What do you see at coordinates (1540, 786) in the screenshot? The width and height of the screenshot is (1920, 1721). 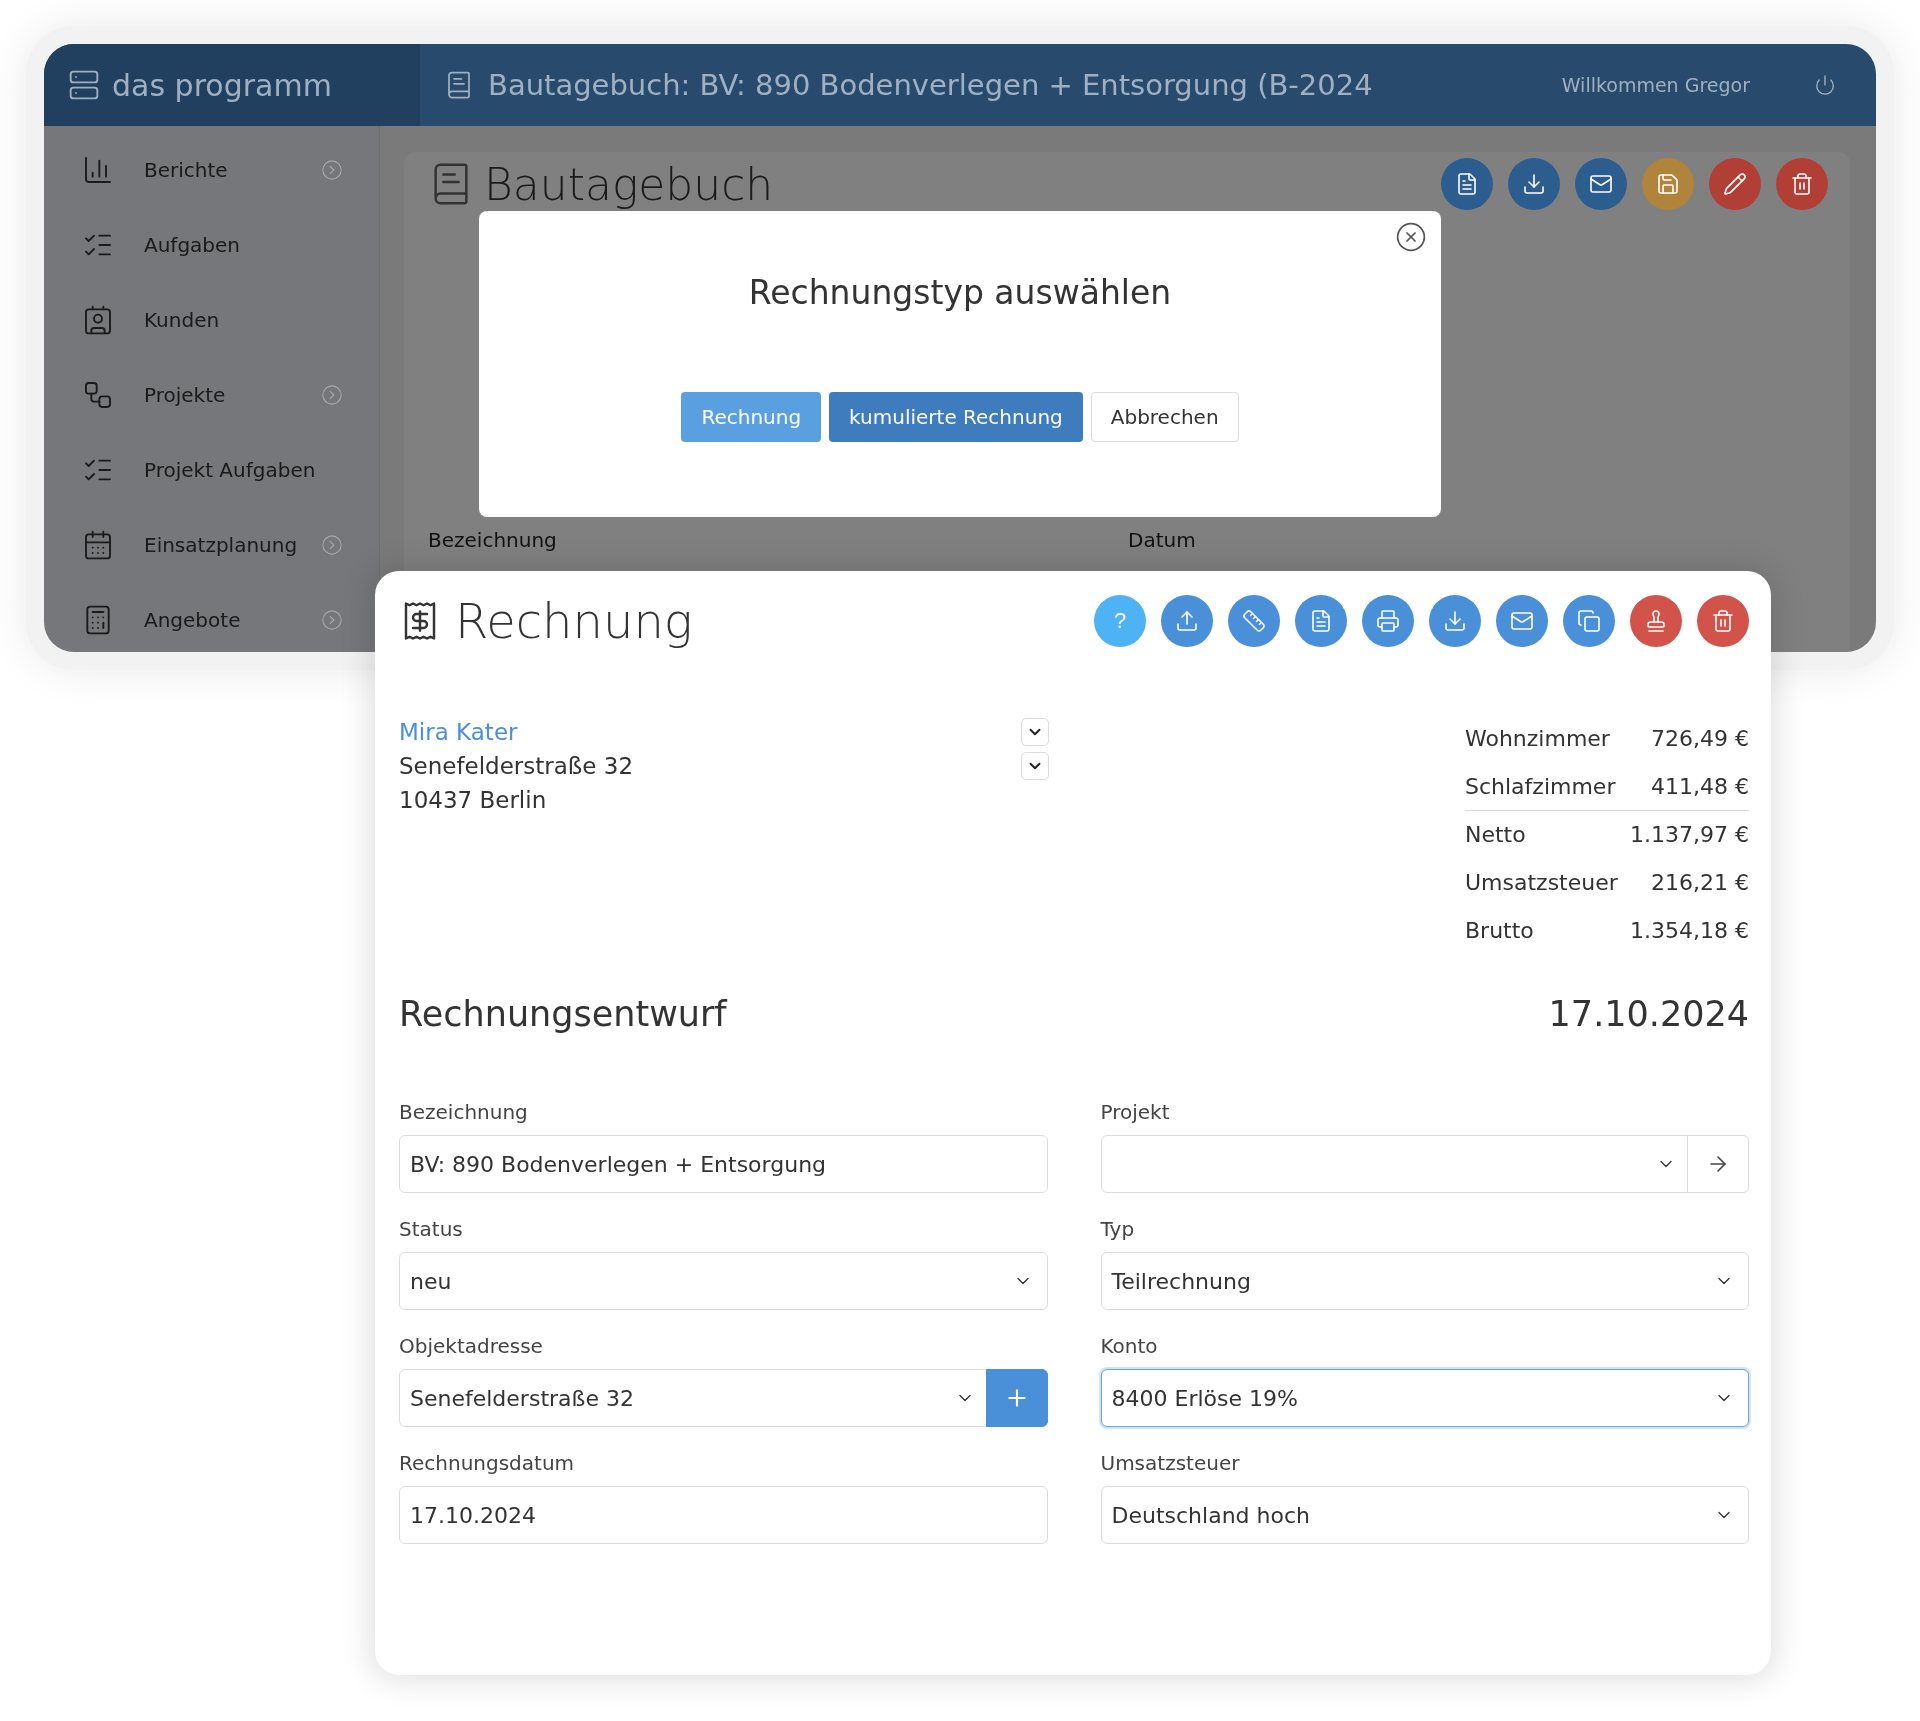 I see `total-label: Schlafzimmer` at bounding box center [1540, 786].